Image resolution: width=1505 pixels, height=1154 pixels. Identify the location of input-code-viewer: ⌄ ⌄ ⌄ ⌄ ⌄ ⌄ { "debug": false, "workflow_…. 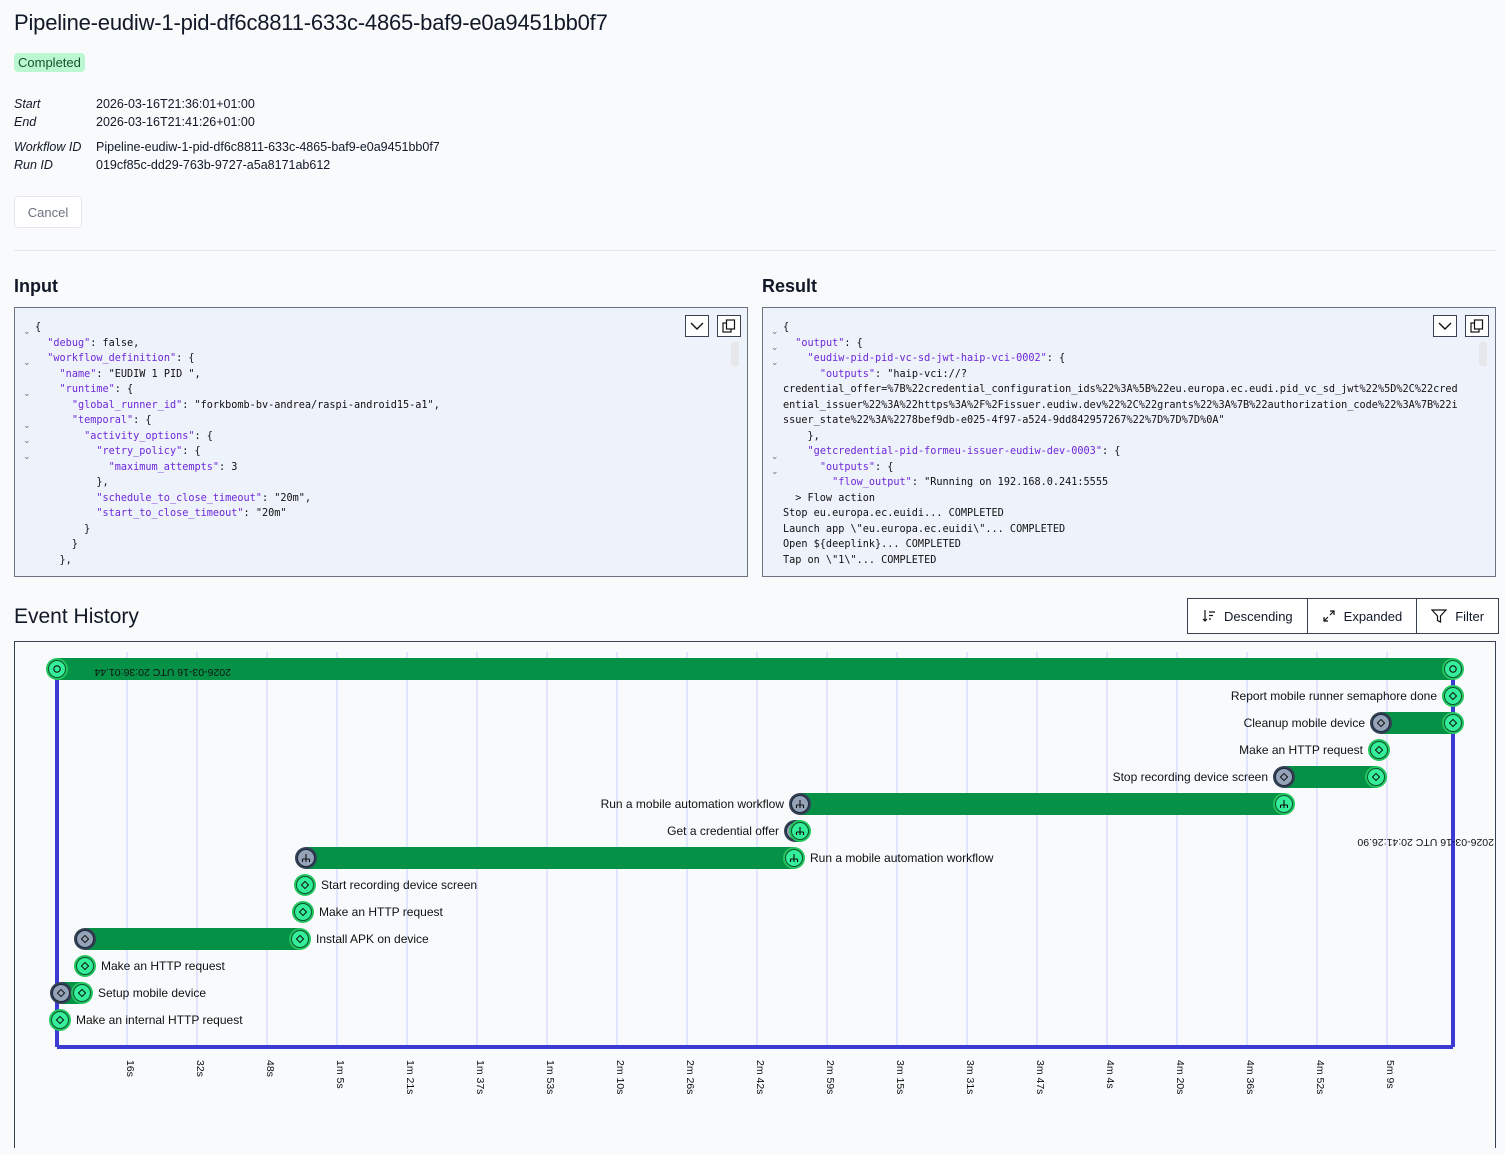
(381, 442).